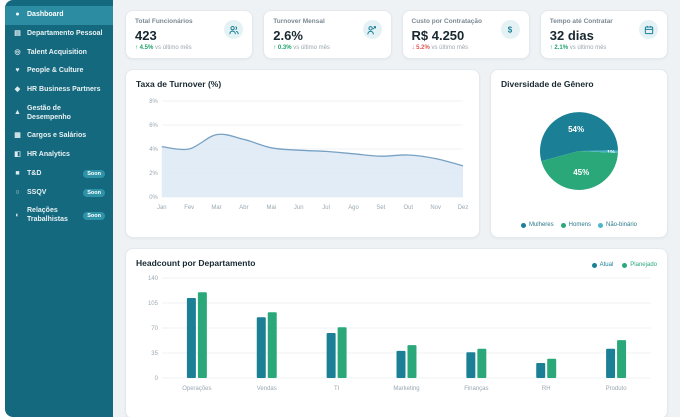 This screenshot has width=680, height=417. I want to click on user-trend-icon, so click(372, 29).